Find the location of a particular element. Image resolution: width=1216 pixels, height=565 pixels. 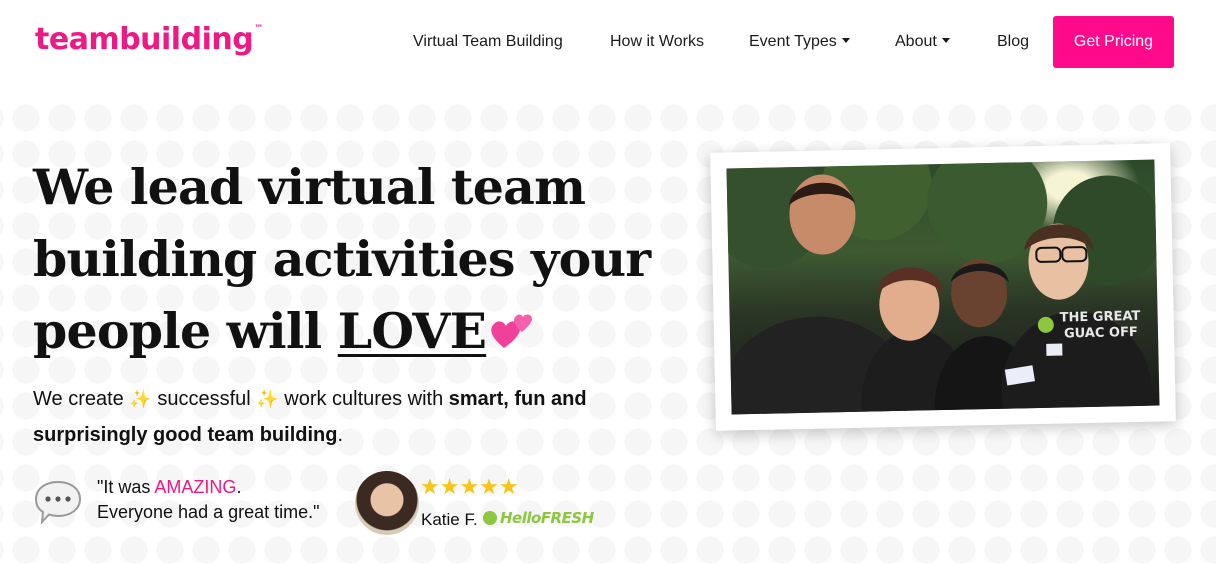

lime-icon is located at coordinates (490, 518).